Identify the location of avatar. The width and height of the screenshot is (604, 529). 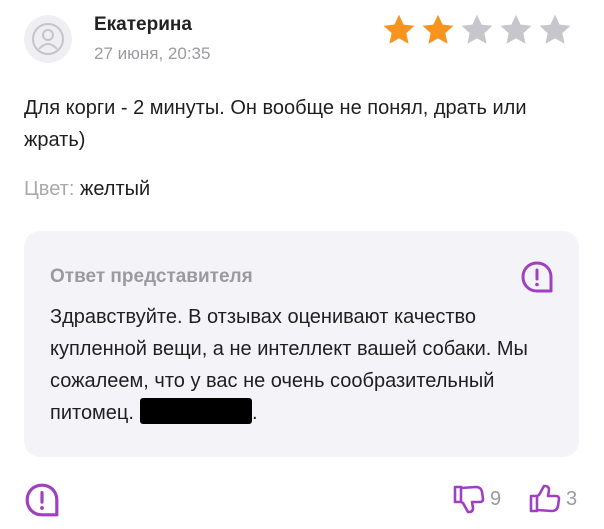
(48, 39).